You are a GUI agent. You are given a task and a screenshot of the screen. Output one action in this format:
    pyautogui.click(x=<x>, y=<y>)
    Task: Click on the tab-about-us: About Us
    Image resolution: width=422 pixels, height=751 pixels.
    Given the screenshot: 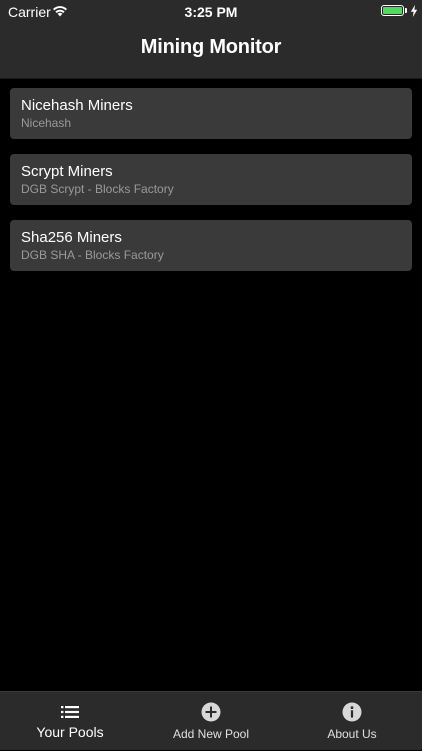 What is the action you would take?
    pyautogui.click(x=352, y=721)
    